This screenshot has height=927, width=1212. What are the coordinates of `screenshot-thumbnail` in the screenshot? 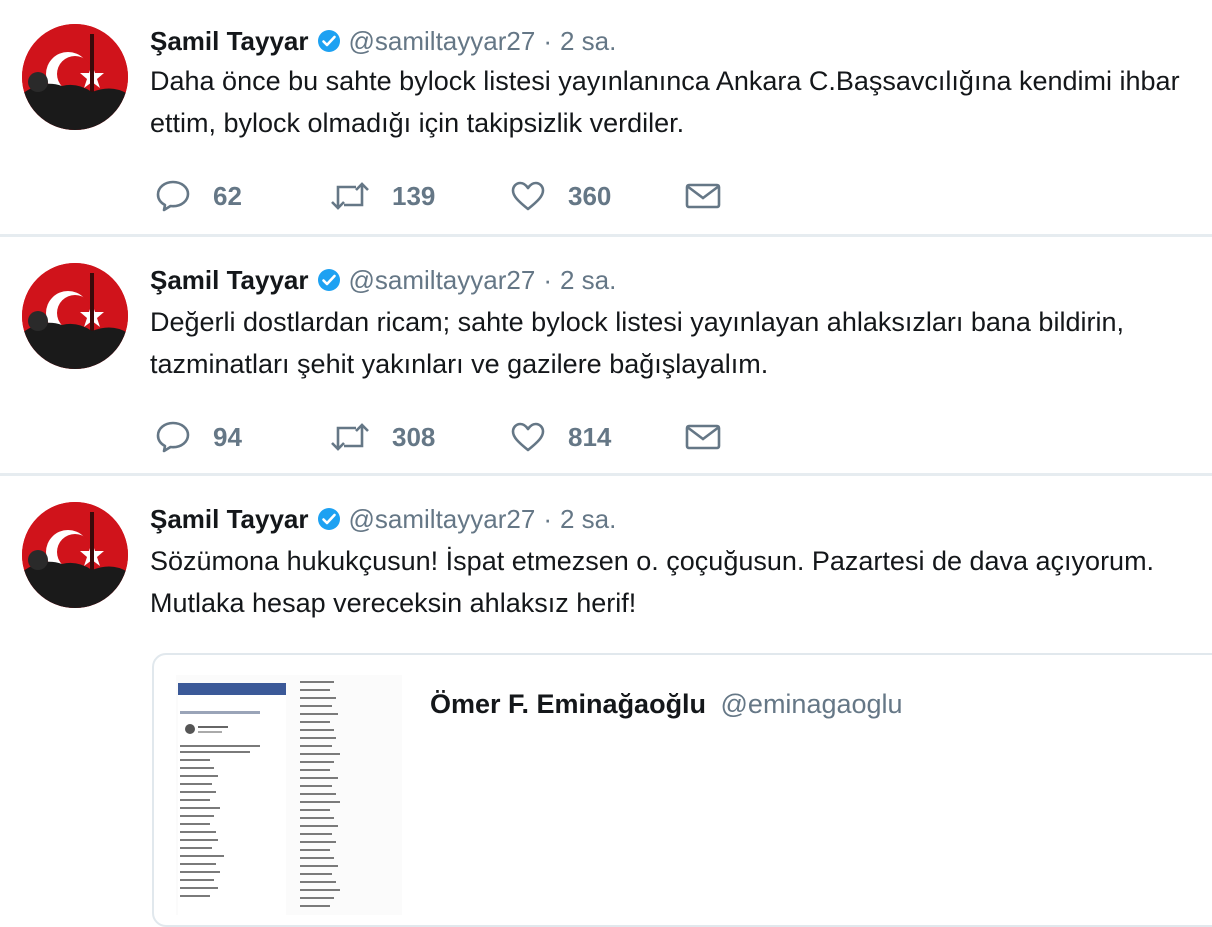 It's located at (259, 798).